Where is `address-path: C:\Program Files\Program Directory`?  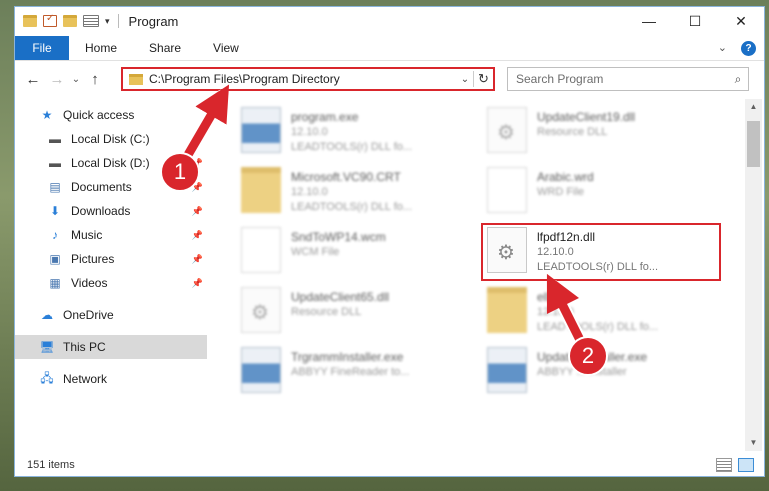 address-path: C:\Program Files\Program Directory is located at coordinates (303, 79).